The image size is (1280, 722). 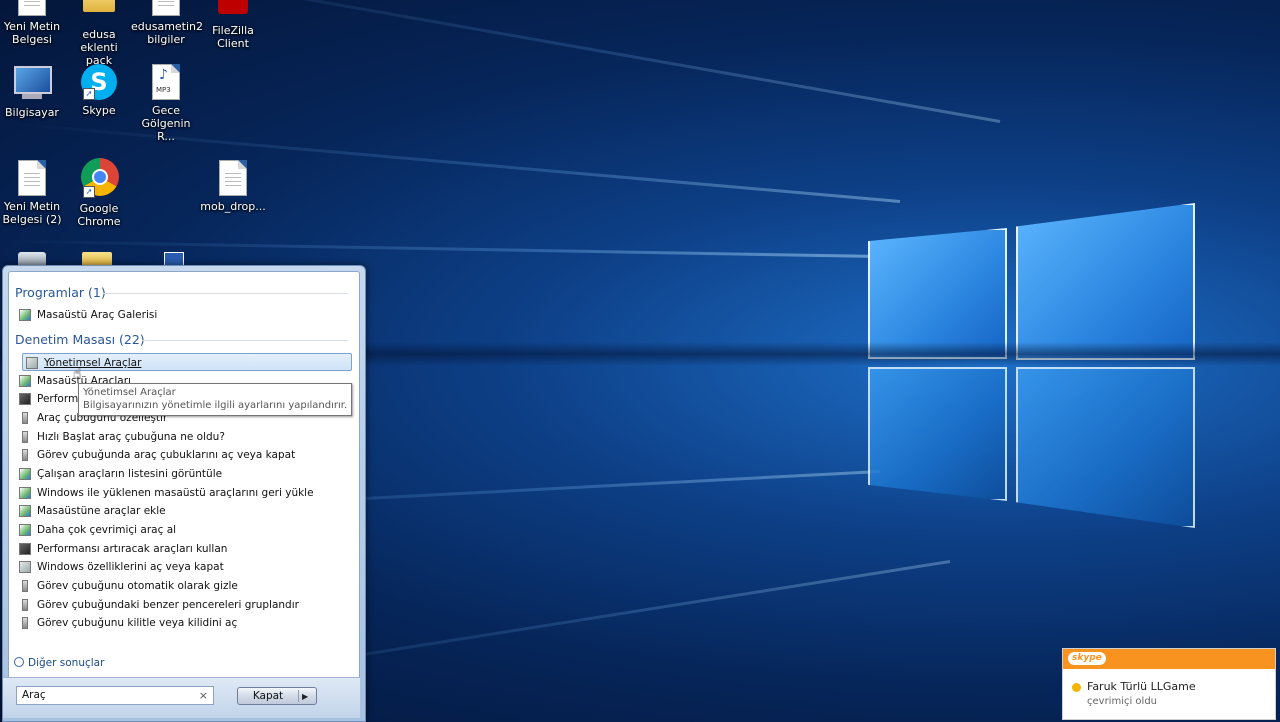 I want to click on result-label: Görev çubuğunu otomatik olarak gizle, so click(x=137, y=586).